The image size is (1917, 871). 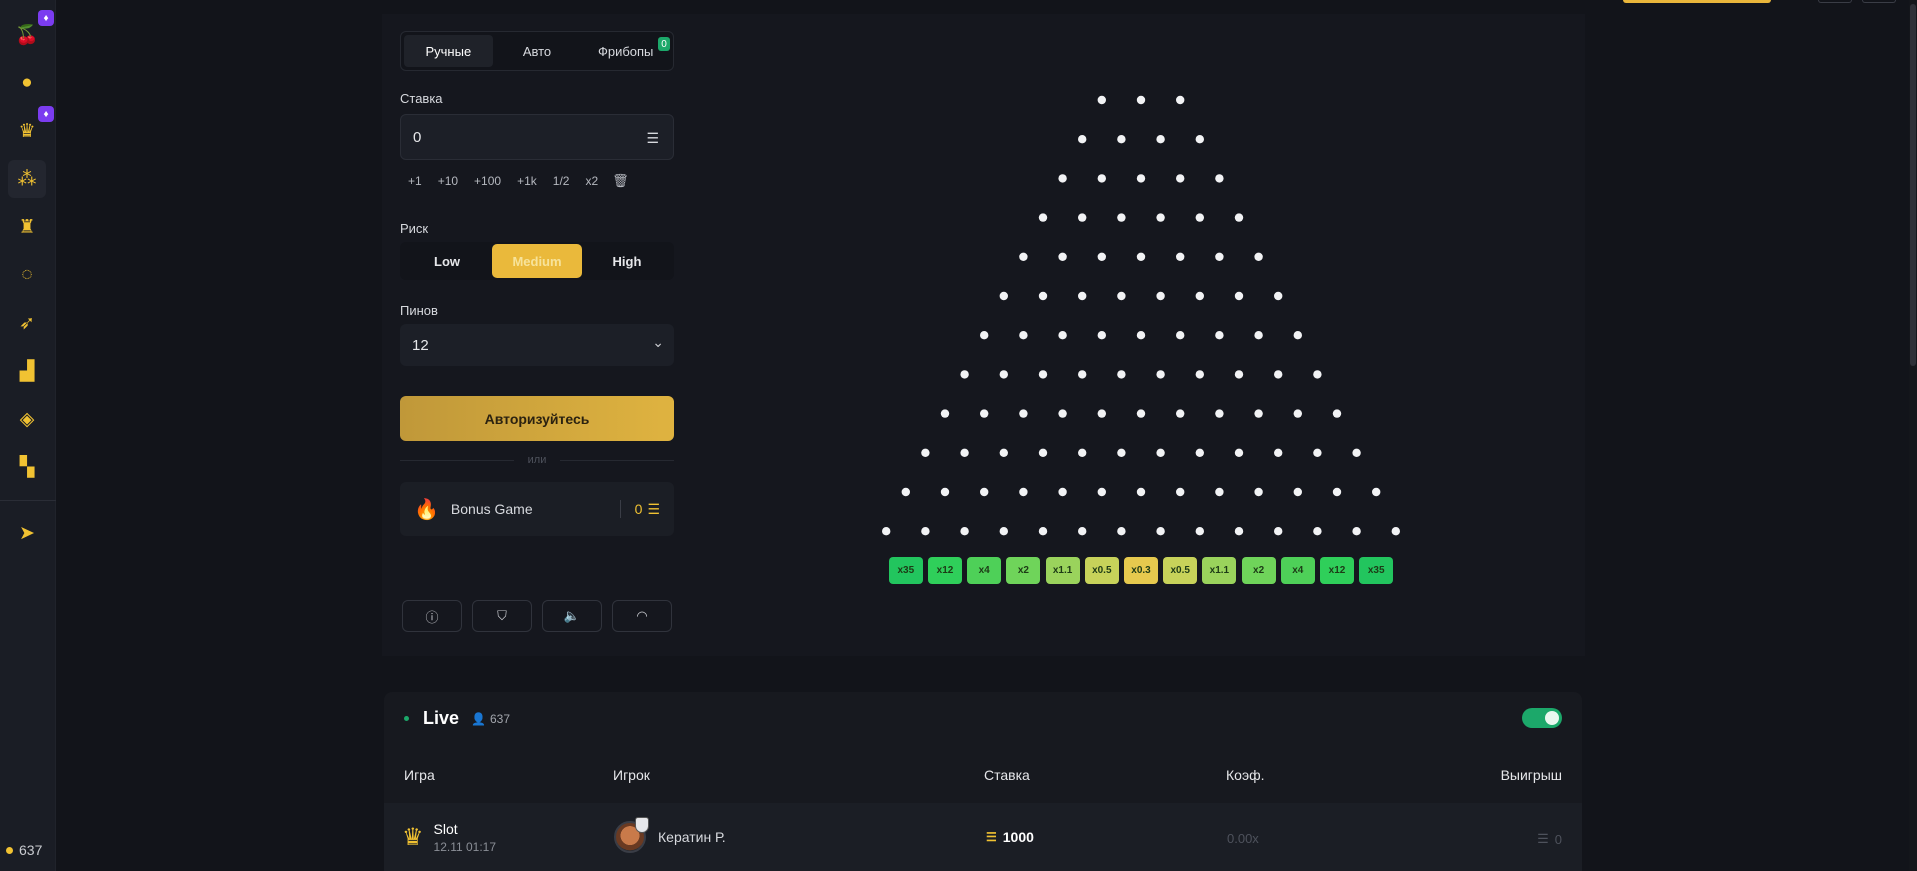 What do you see at coordinates (24, 850) in the screenshot?
I see `online-count: 637` at bounding box center [24, 850].